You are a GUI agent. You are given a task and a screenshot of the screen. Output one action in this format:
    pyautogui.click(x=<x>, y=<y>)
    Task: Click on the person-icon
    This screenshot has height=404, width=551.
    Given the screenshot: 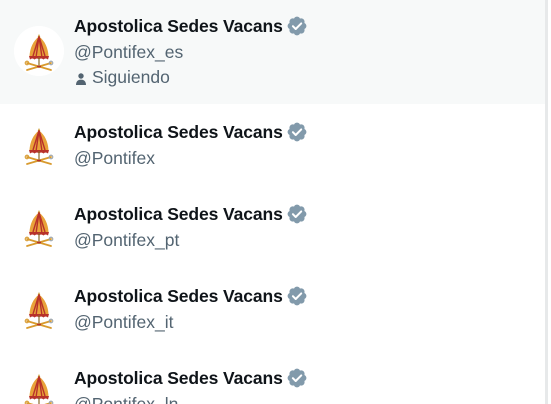 What is the action you would take?
    pyautogui.click(x=81, y=77)
    